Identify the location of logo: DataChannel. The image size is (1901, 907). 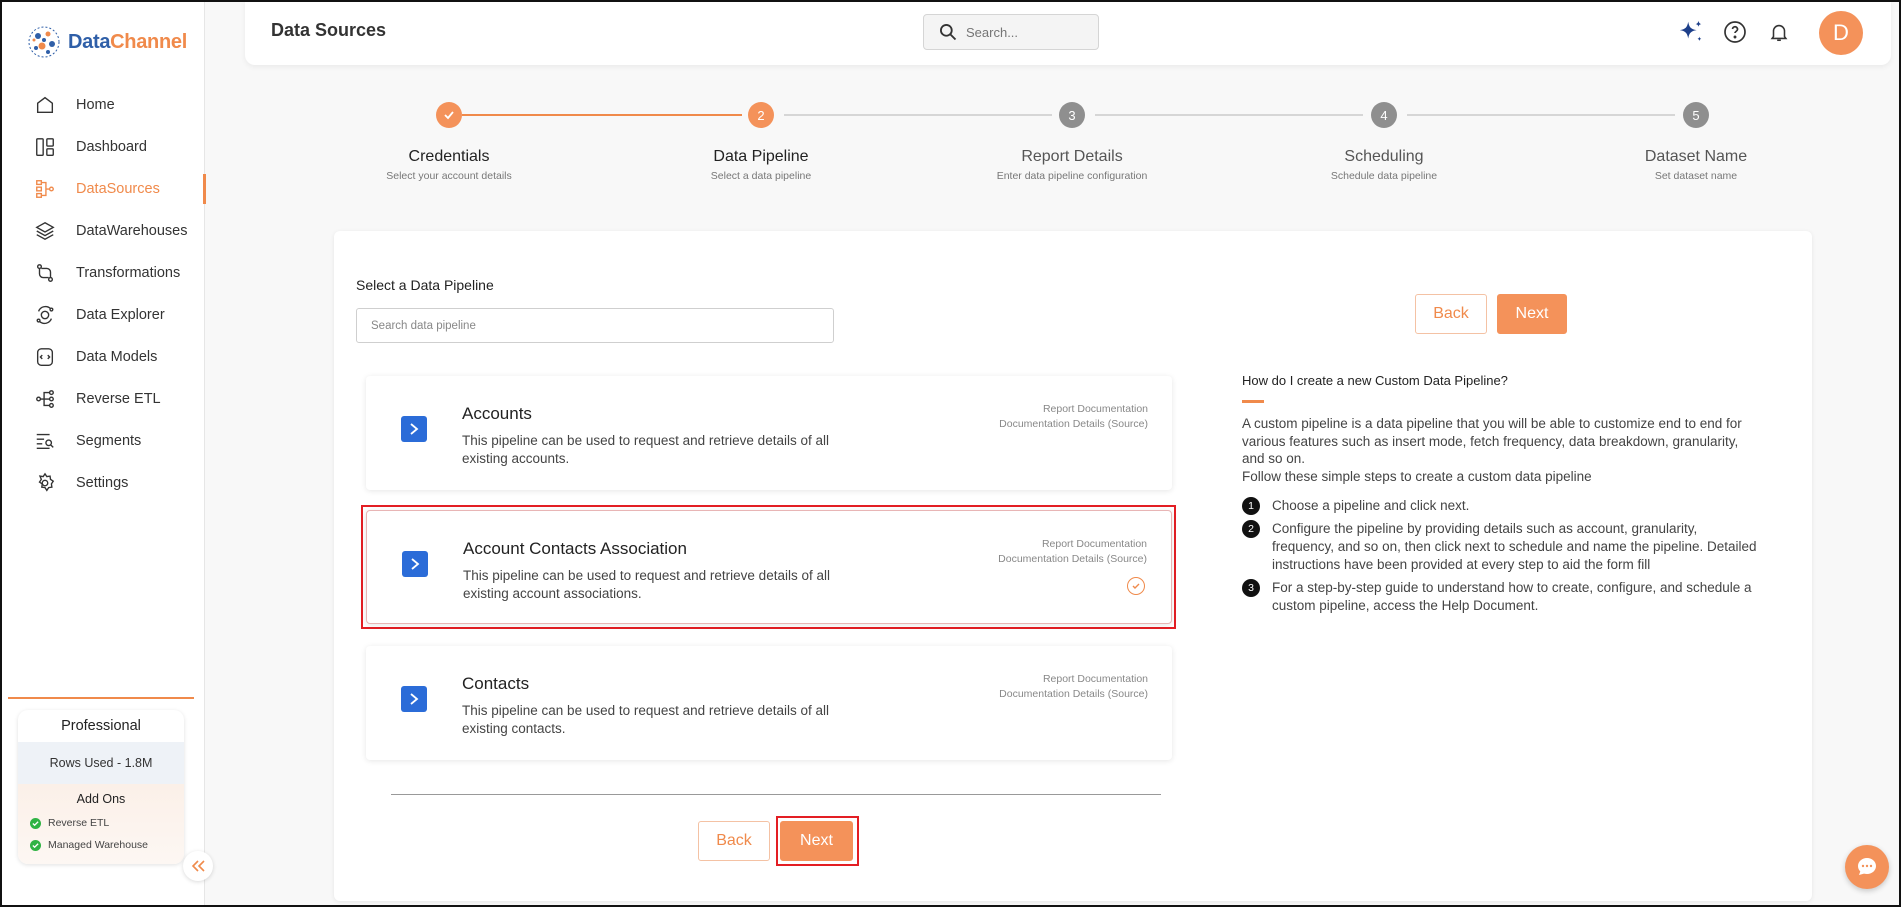
(106, 42).